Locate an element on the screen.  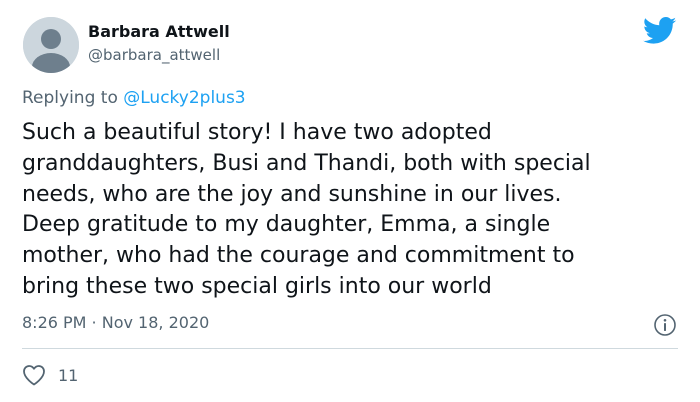
like-count: 11 is located at coordinates (68, 375).